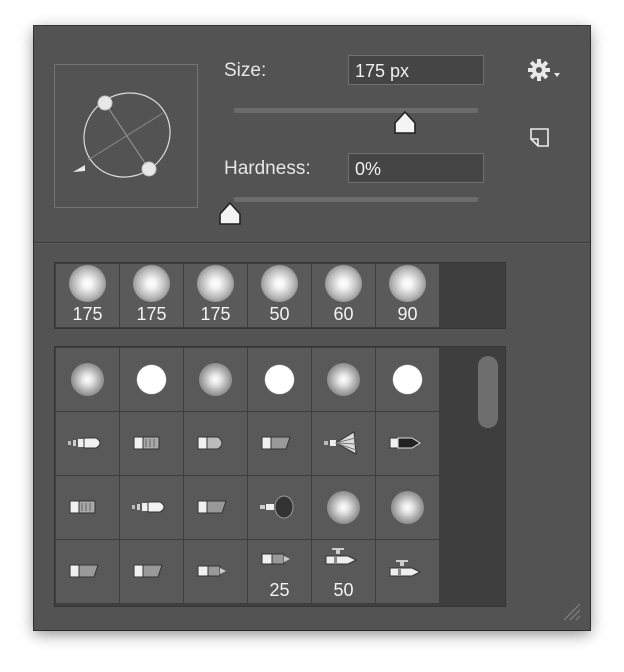  I want to click on hardness-slider-thumb, so click(230, 214).